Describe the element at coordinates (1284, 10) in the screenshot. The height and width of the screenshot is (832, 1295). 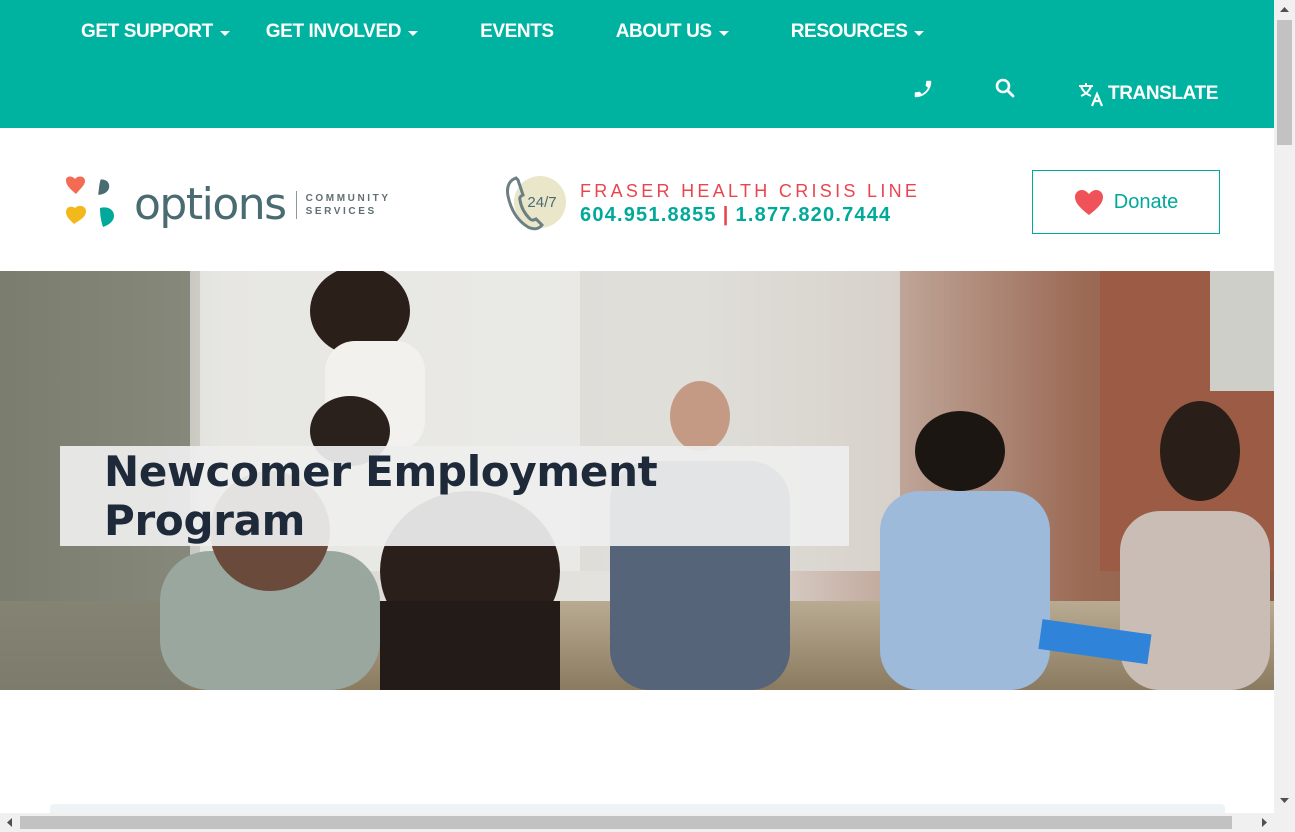
I see `scroll-up-arrow-icon` at that location.